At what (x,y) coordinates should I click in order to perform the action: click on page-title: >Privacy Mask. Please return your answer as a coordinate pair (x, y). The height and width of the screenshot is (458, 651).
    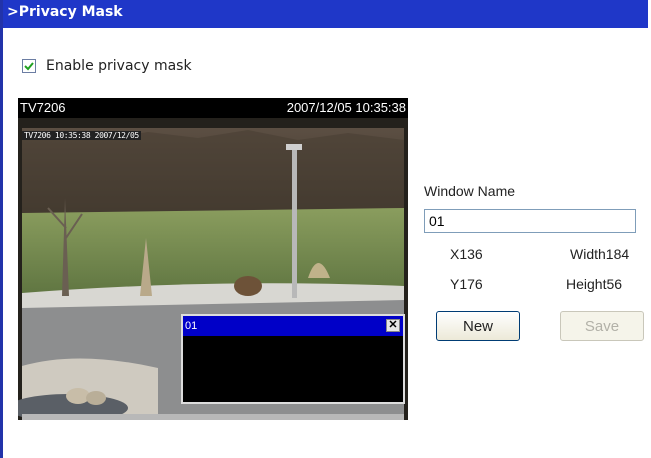
    Looking at the image, I should click on (325, 14).